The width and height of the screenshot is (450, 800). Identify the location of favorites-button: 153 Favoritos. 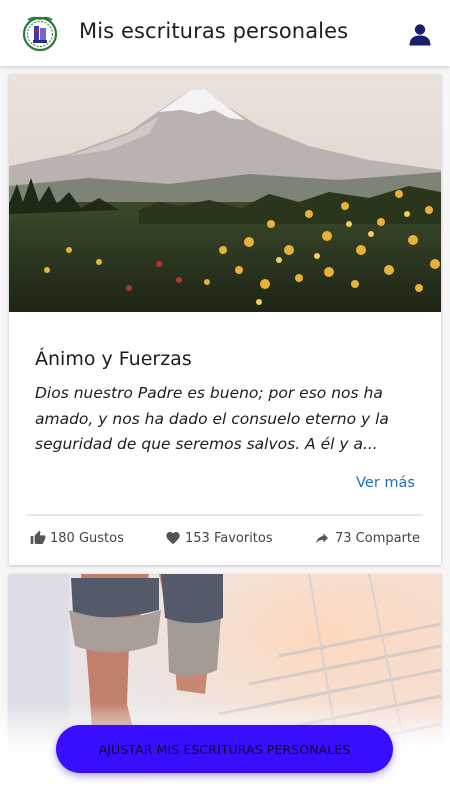
(219, 538).